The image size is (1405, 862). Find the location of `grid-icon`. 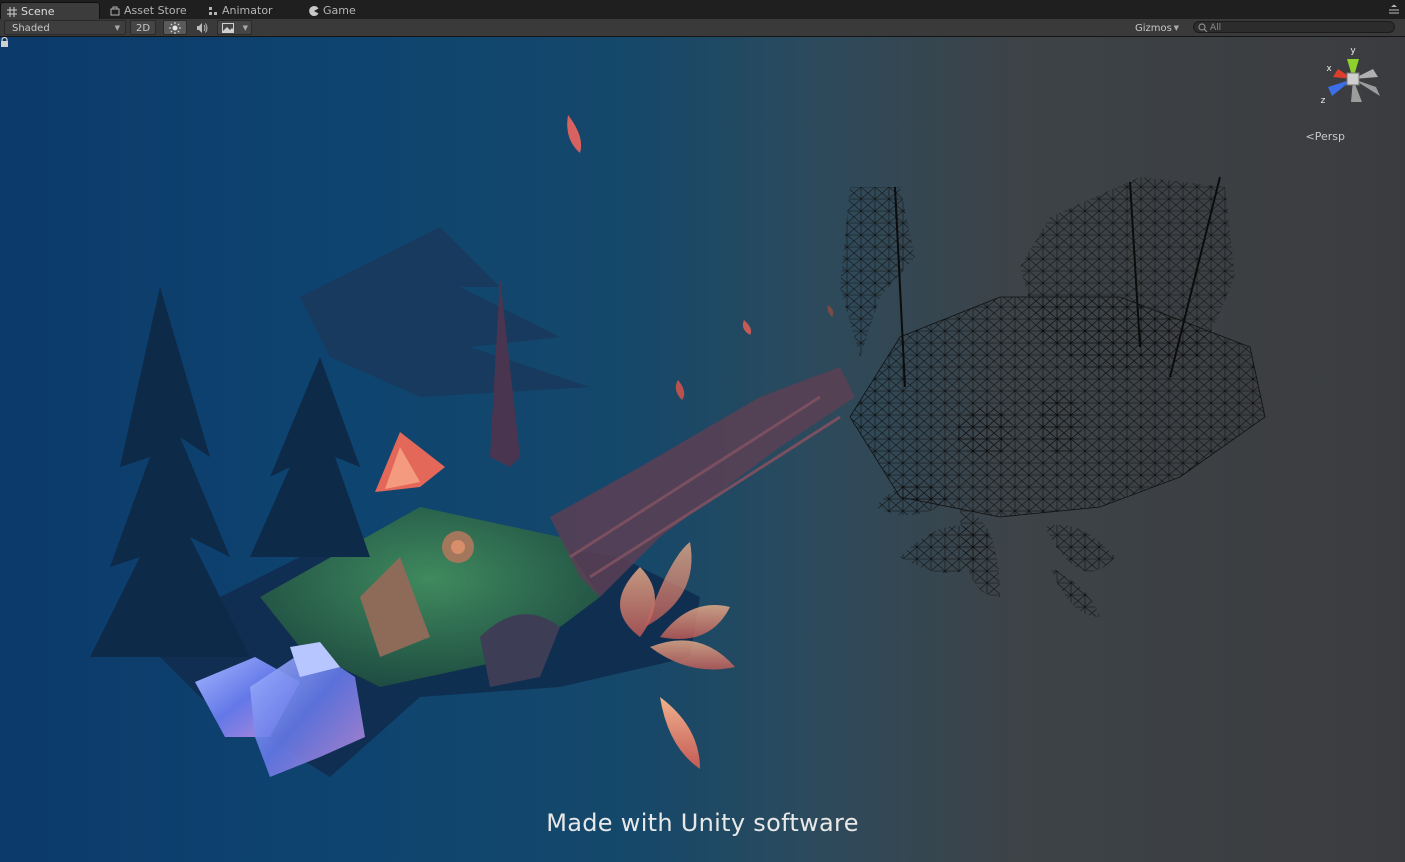

grid-icon is located at coordinates (12, 11).